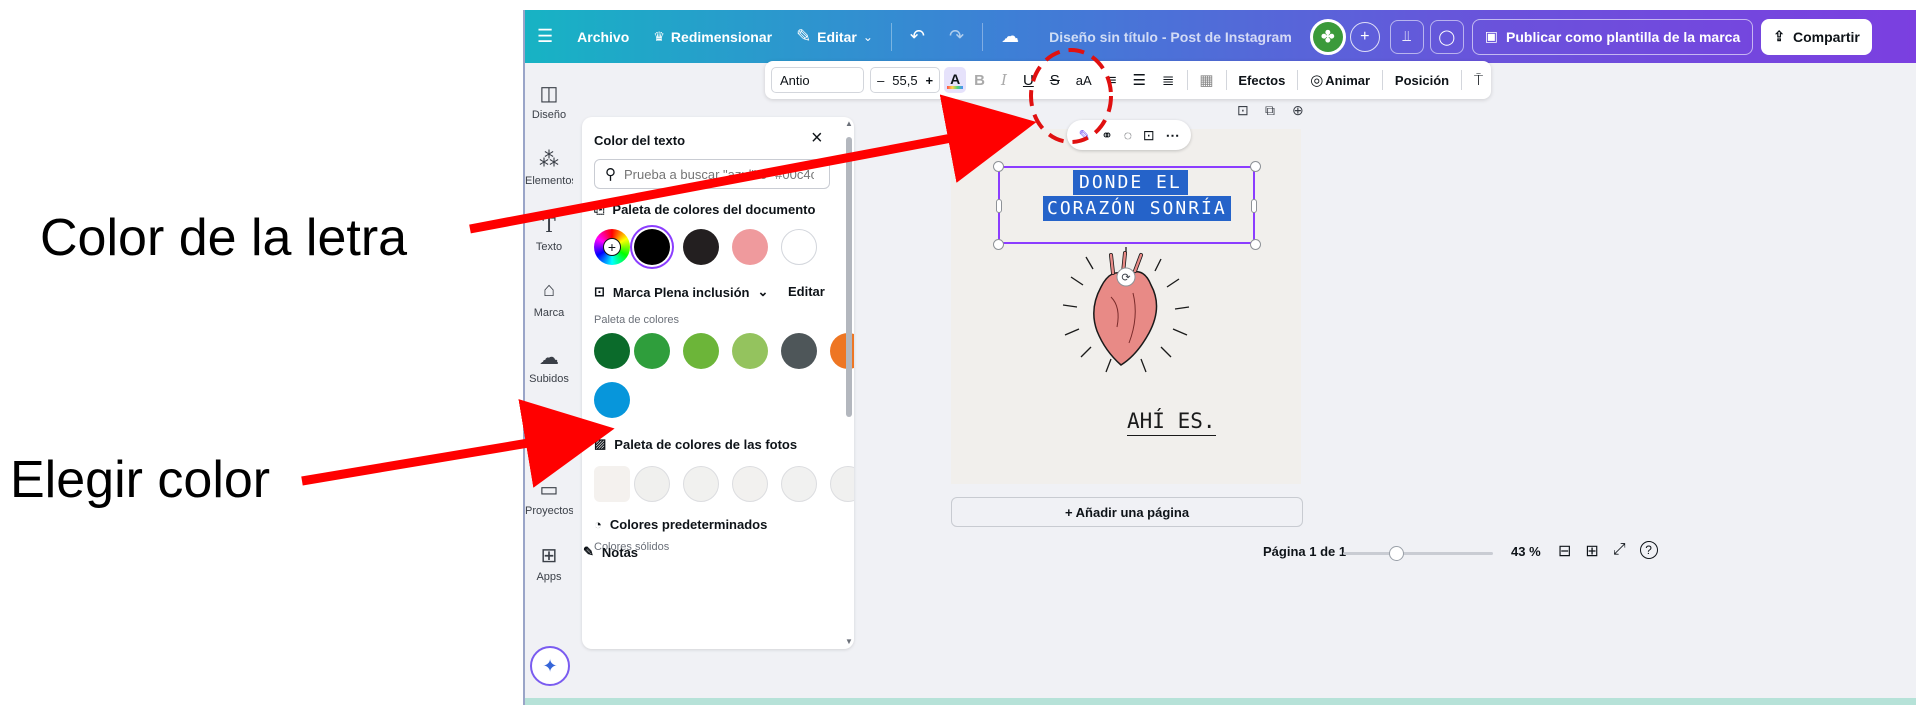 The image size is (1916, 705). I want to click on more-options-icon: ⋯, so click(1173, 135).